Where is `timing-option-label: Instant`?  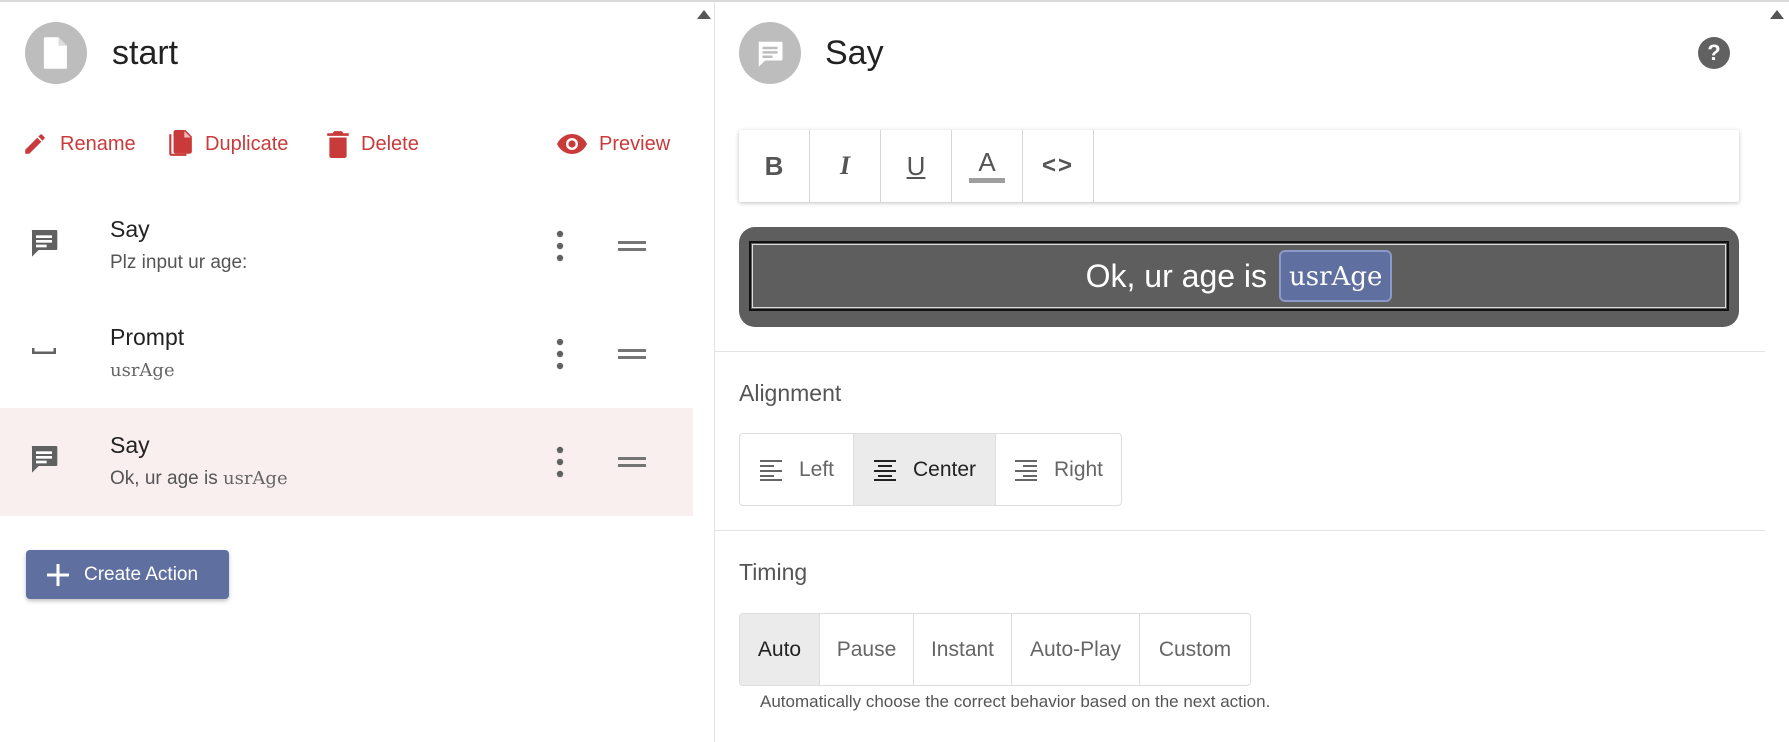
timing-option-label: Instant is located at coordinates (962, 649).